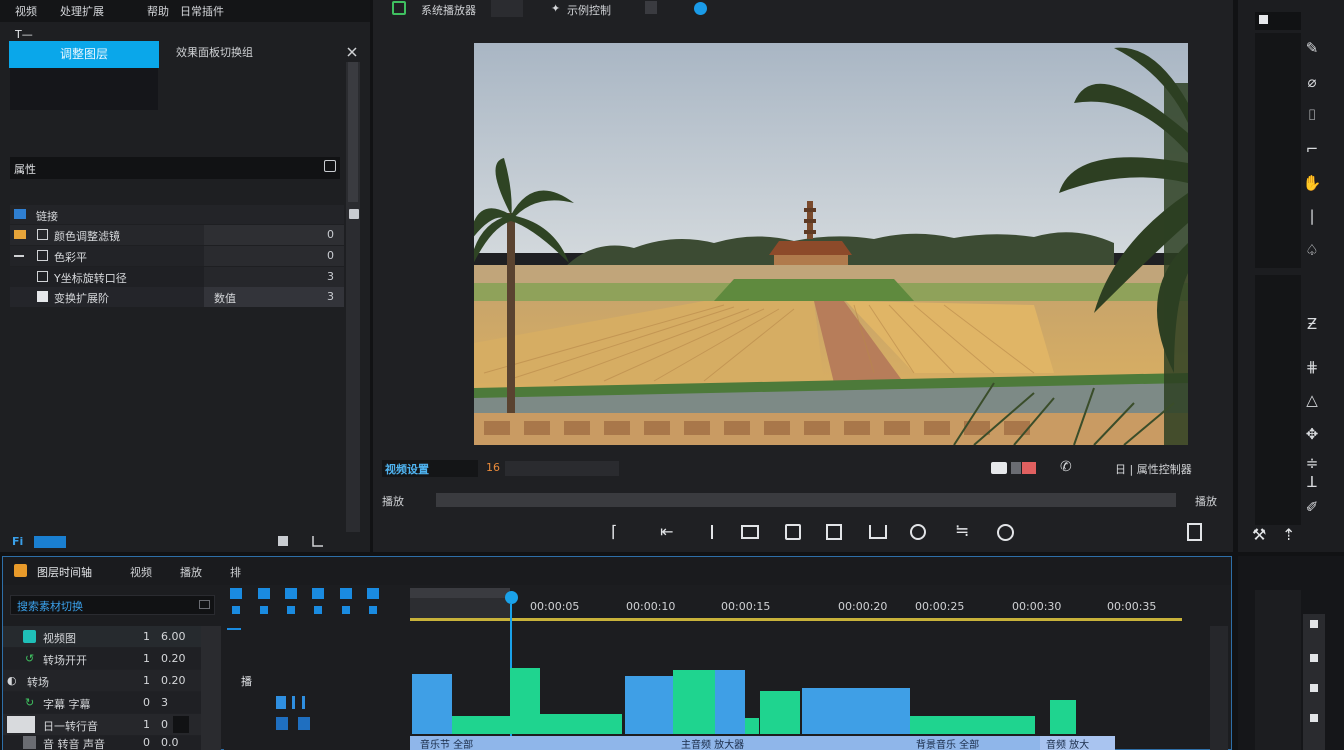  Describe the element at coordinates (235, 572) in the screenshot. I see `tab-sort: 排` at that location.